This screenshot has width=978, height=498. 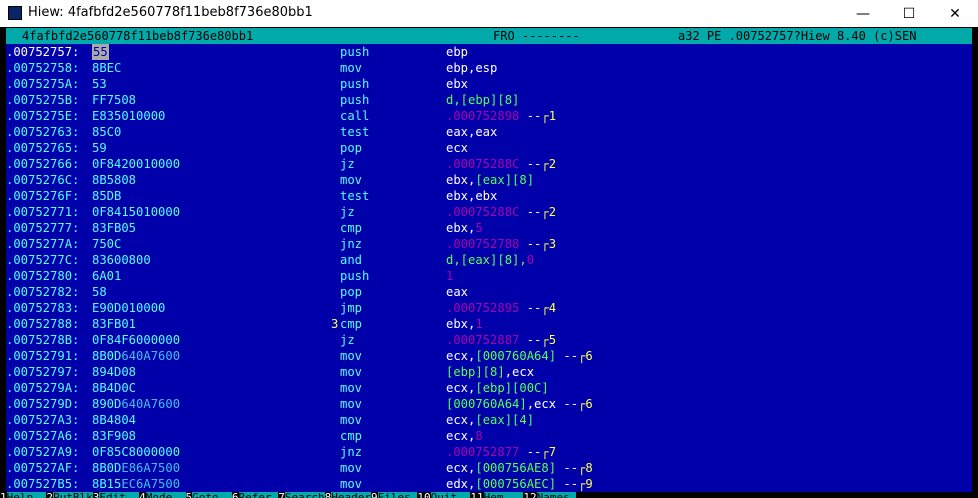 I want to click on operands: ebx,ebx, so click(x=472, y=196).